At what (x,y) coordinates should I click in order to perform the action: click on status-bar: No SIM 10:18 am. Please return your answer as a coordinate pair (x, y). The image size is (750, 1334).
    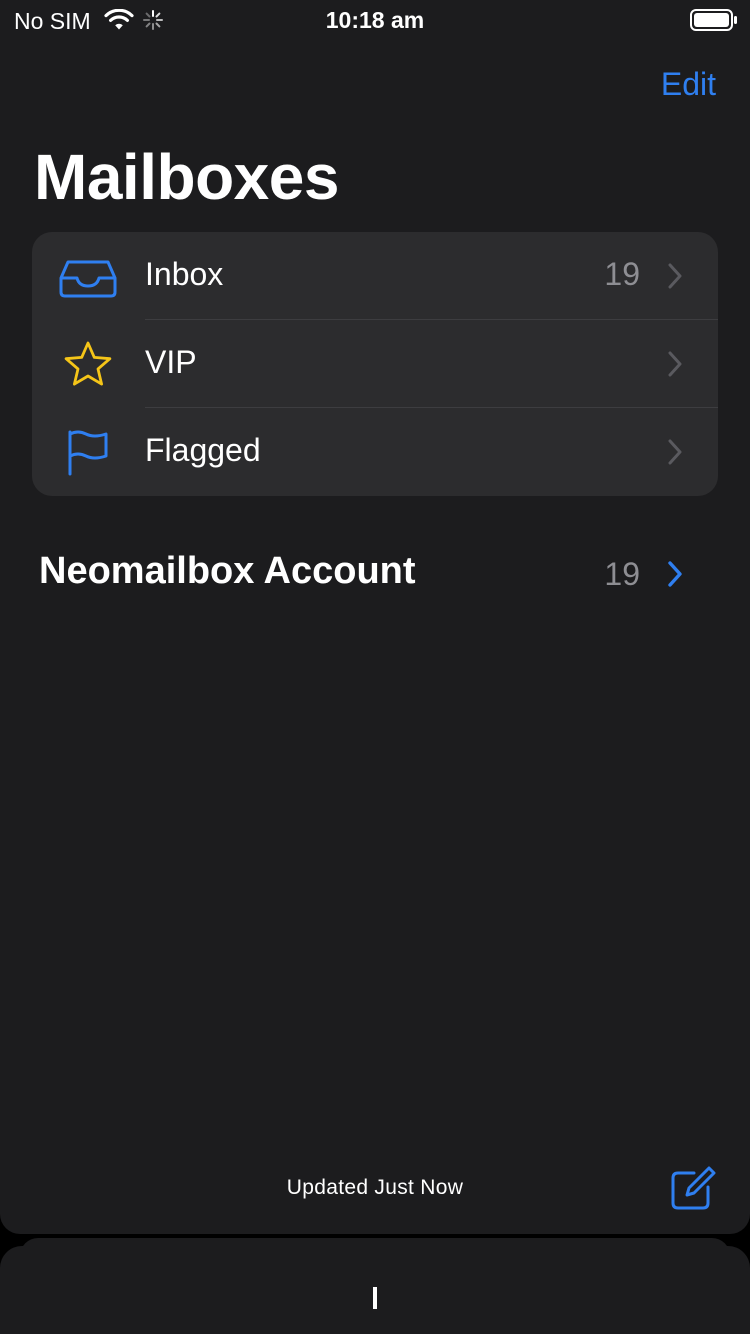
    Looking at the image, I should click on (375, 20).